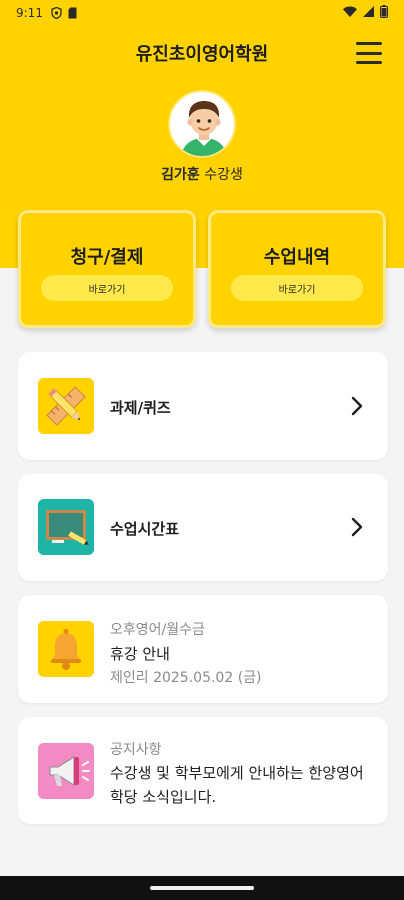 The image size is (404, 900). What do you see at coordinates (66, 527) in the screenshot?
I see `chalkboard-icon` at bounding box center [66, 527].